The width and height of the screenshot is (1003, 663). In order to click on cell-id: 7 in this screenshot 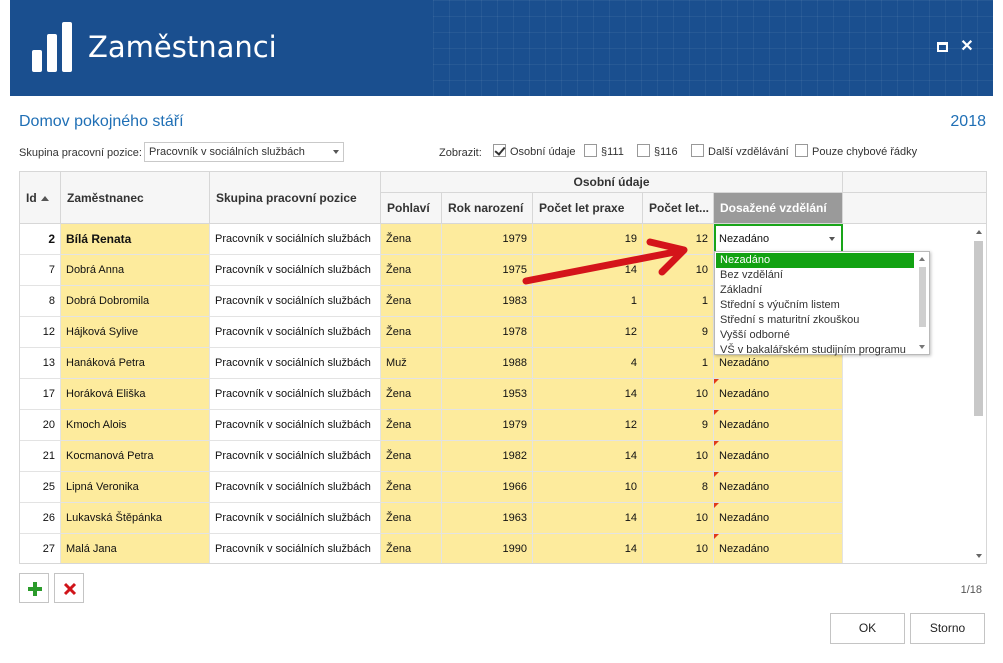, I will do `click(40, 270)`.